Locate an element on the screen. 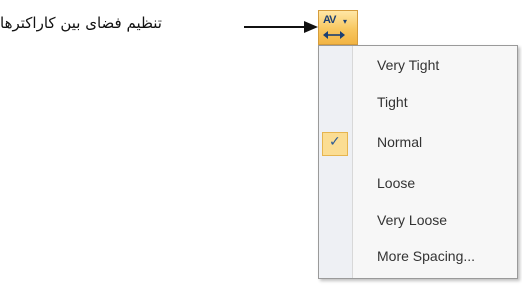  menu-item-label: Normal is located at coordinates (400, 142).